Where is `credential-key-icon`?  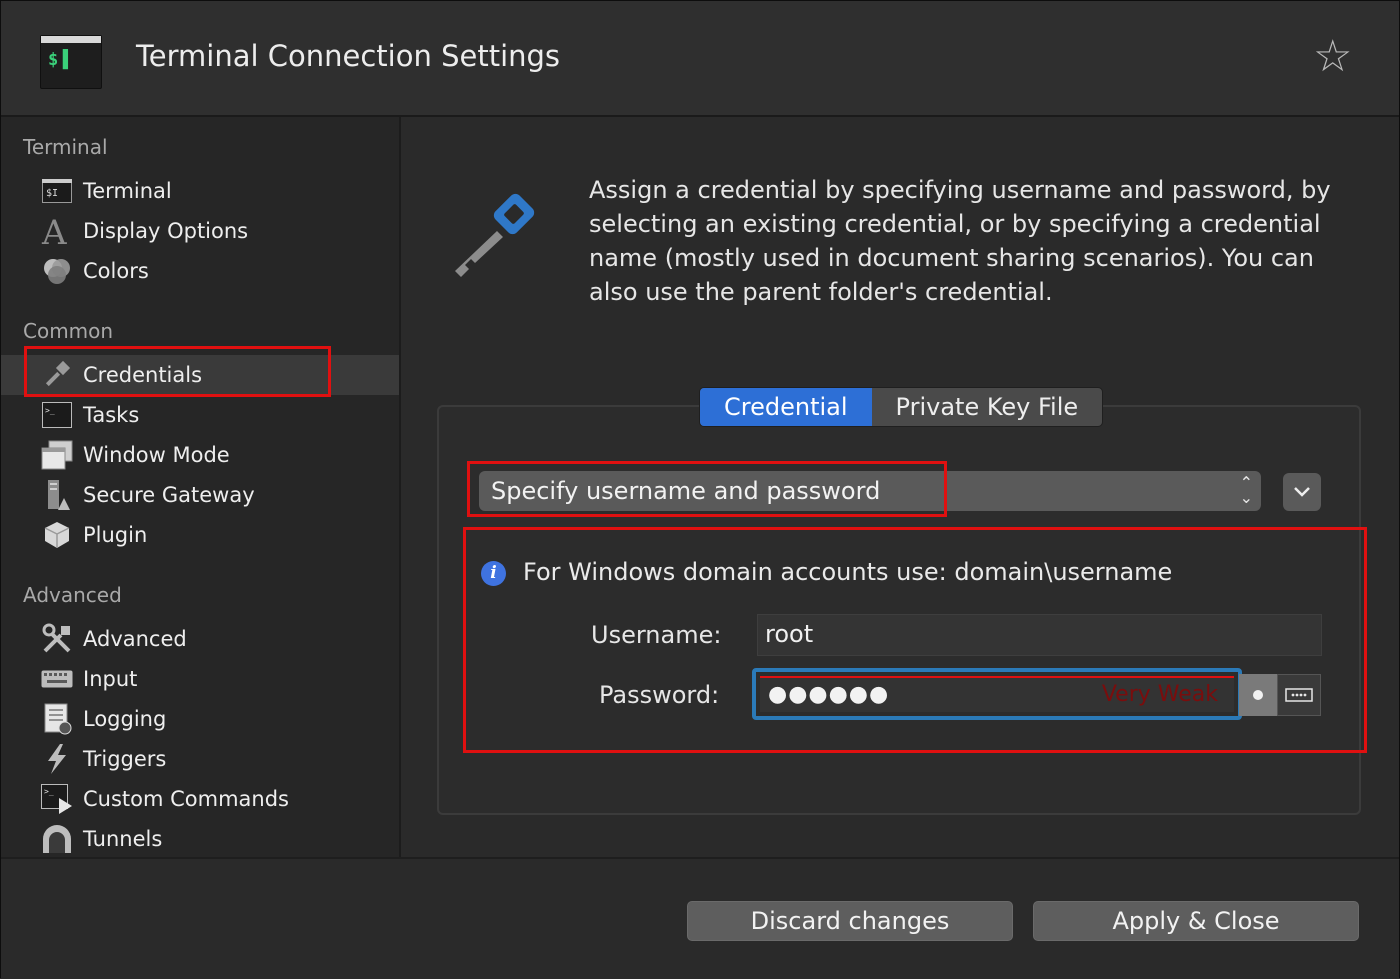
credential-key-icon is located at coordinates (493, 240).